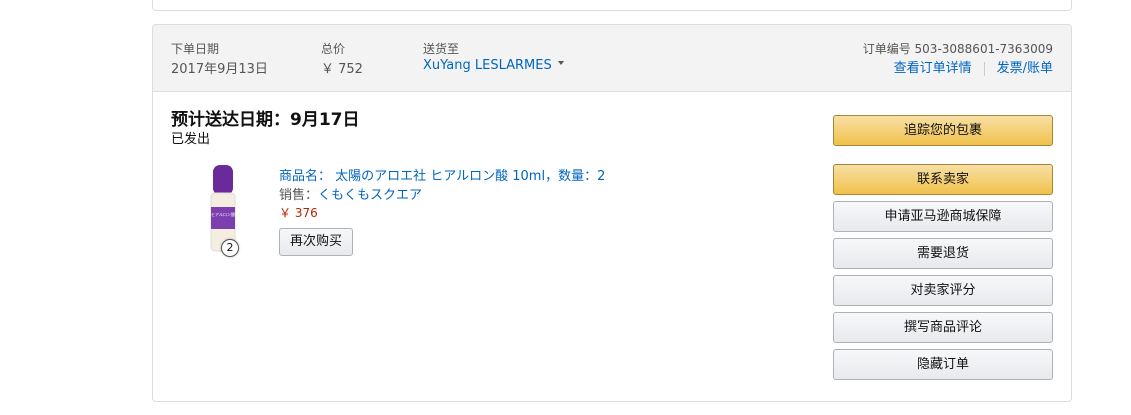 The width and height of the screenshot is (1131, 415). What do you see at coordinates (441, 49) in the screenshot?
I see `ship-to-label: 送货至` at bounding box center [441, 49].